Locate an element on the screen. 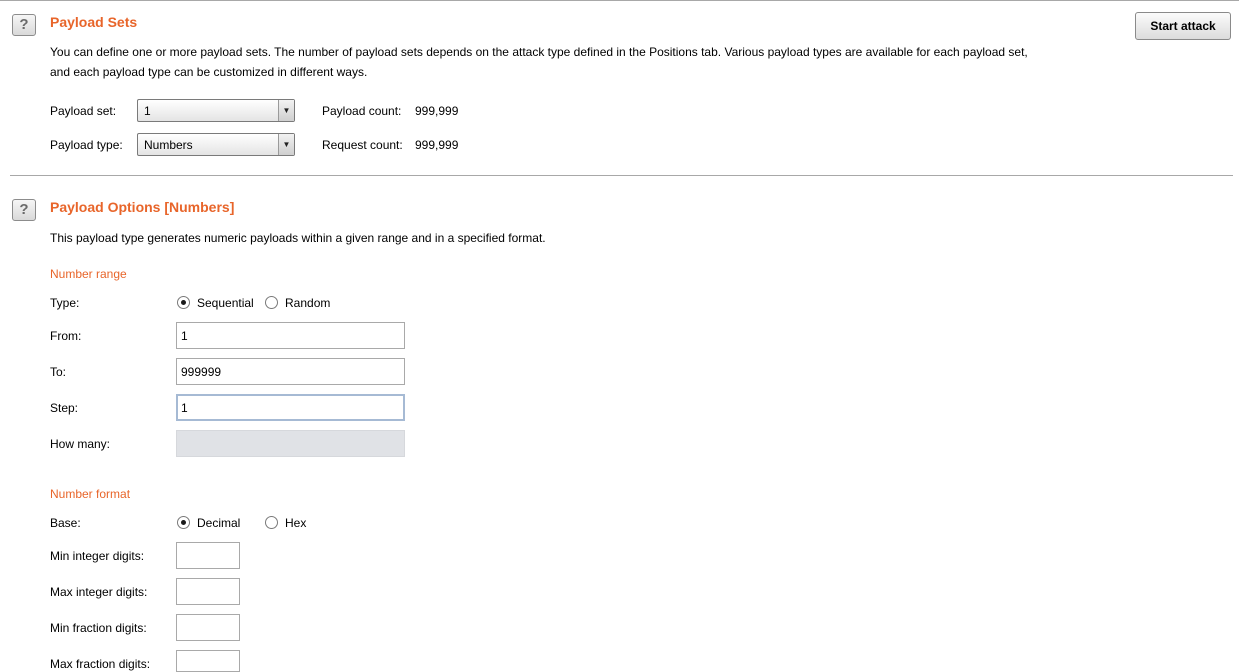 This screenshot has width=1239, height=672. top-border is located at coordinates (619, 0).